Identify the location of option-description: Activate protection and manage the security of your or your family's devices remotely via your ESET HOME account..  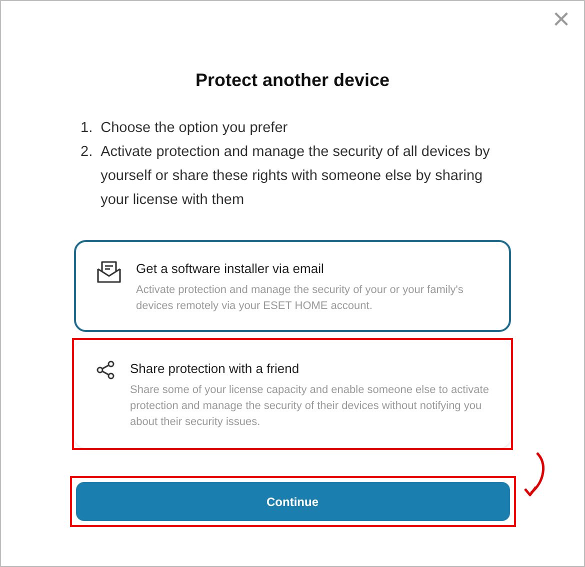
(300, 298).